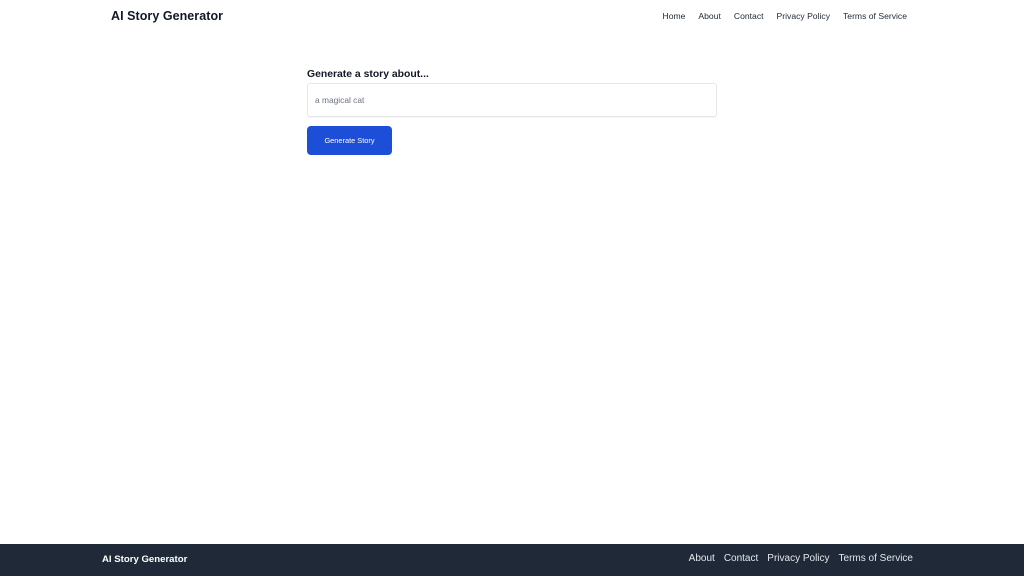 The image size is (1024, 576). I want to click on nav-privacy-link: Privacy Policy, so click(803, 16).